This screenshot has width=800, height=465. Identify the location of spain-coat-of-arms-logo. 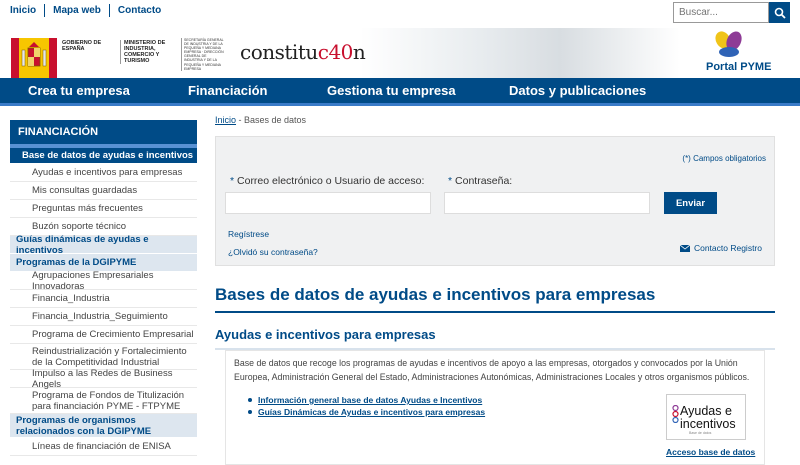
(34, 58).